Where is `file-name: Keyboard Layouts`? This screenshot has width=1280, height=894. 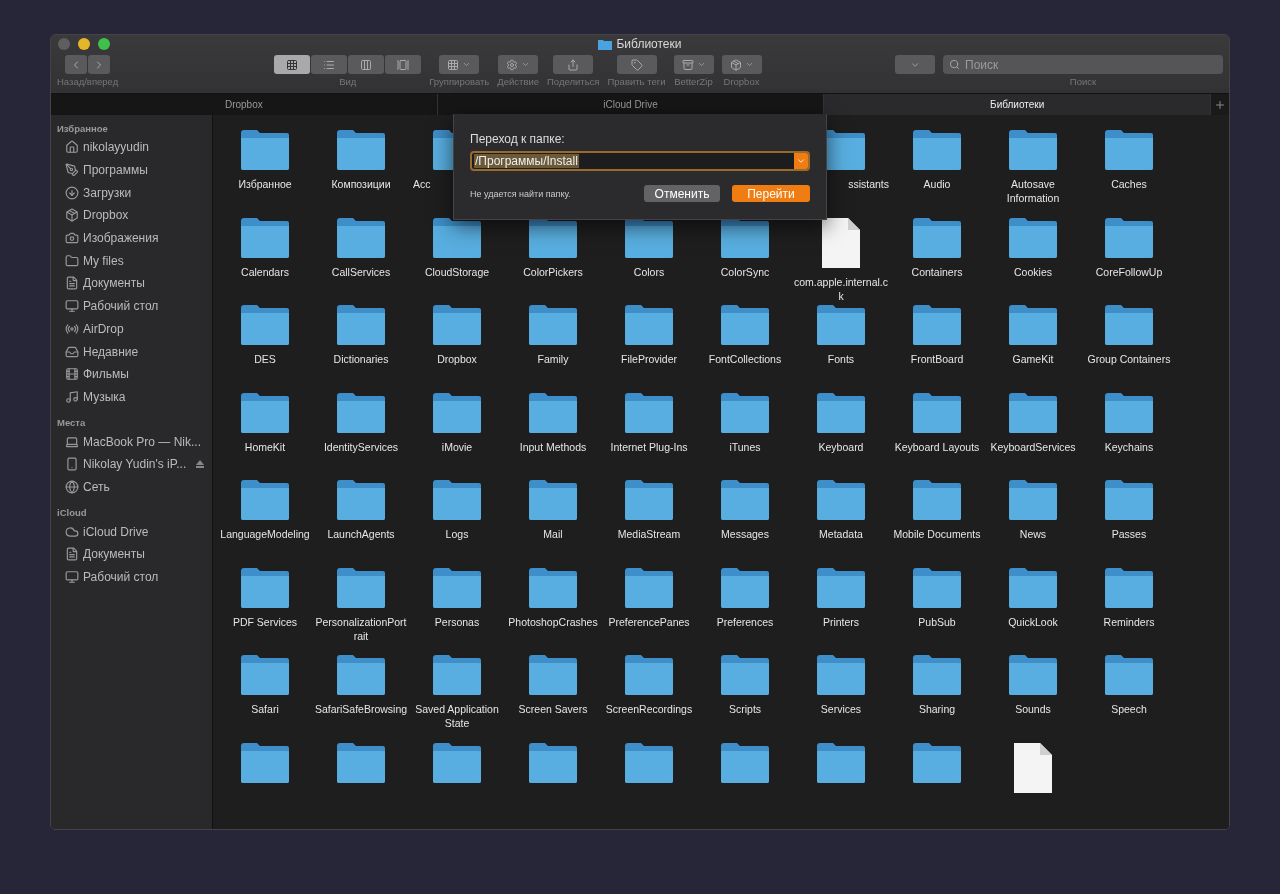
file-name: Keyboard Layouts is located at coordinates (937, 446).